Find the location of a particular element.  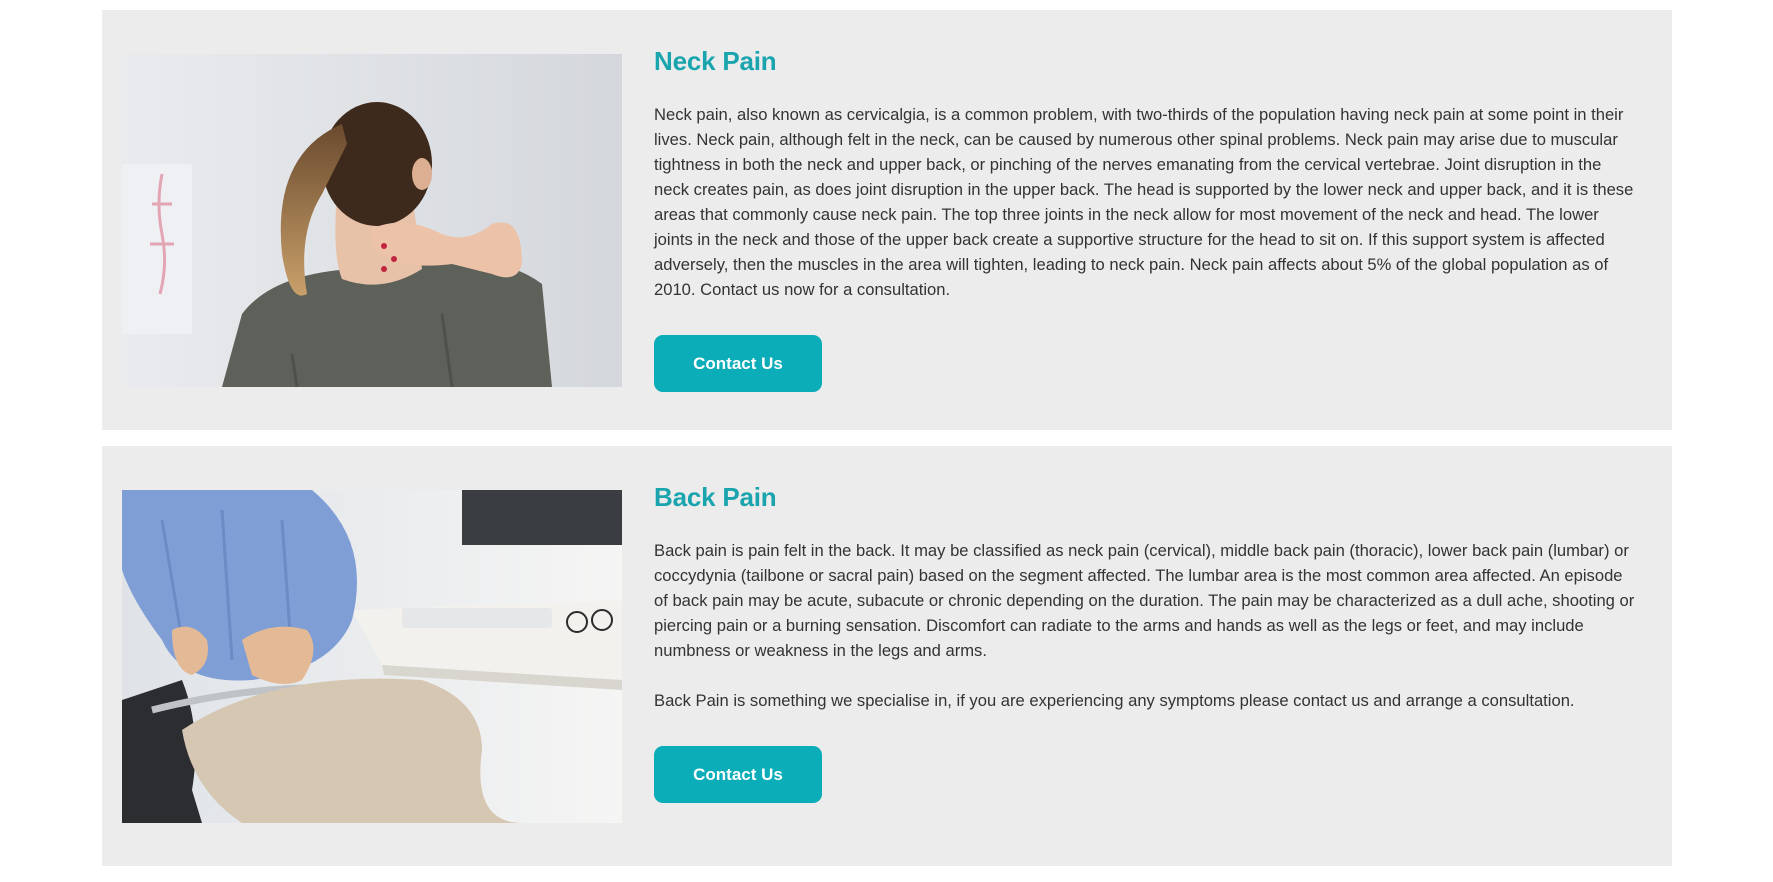

neck-pain-photo is located at coordinates (372, 220).